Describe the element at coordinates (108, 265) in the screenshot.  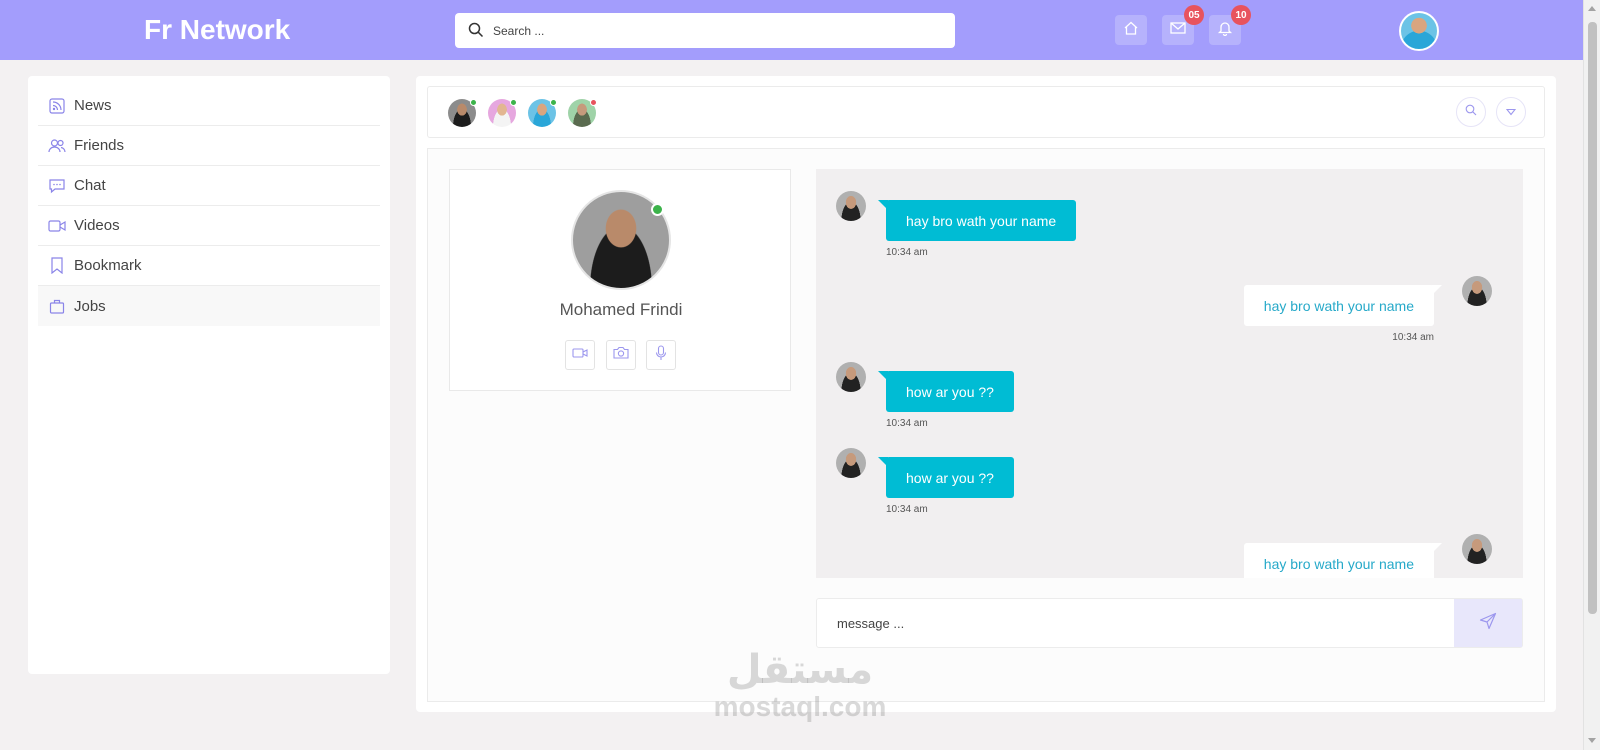
I see `sidebar-item-label: Bookmark` at that location.